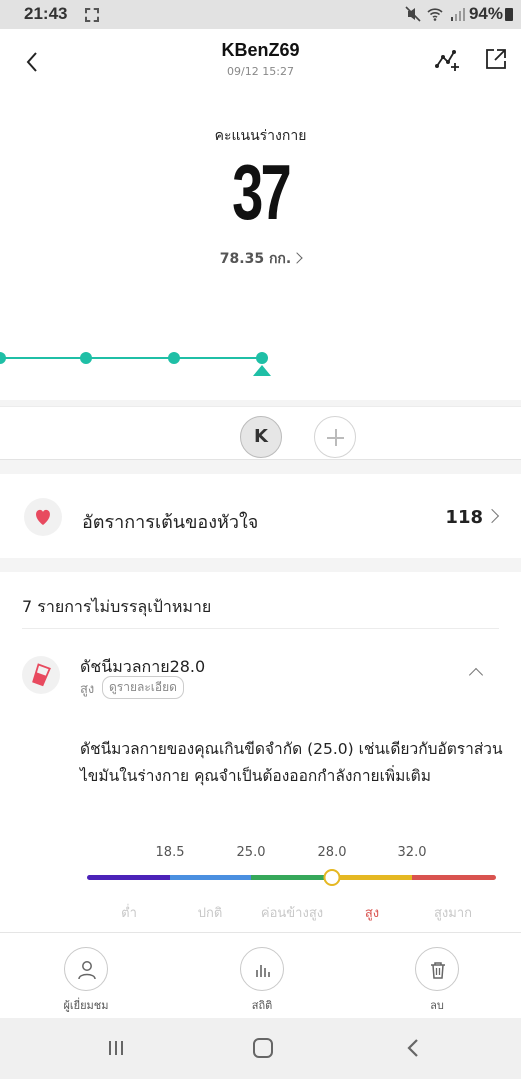  Describe the element at coordinates (262, 358) in the screenshot. I see `trend-point-current` at that location.